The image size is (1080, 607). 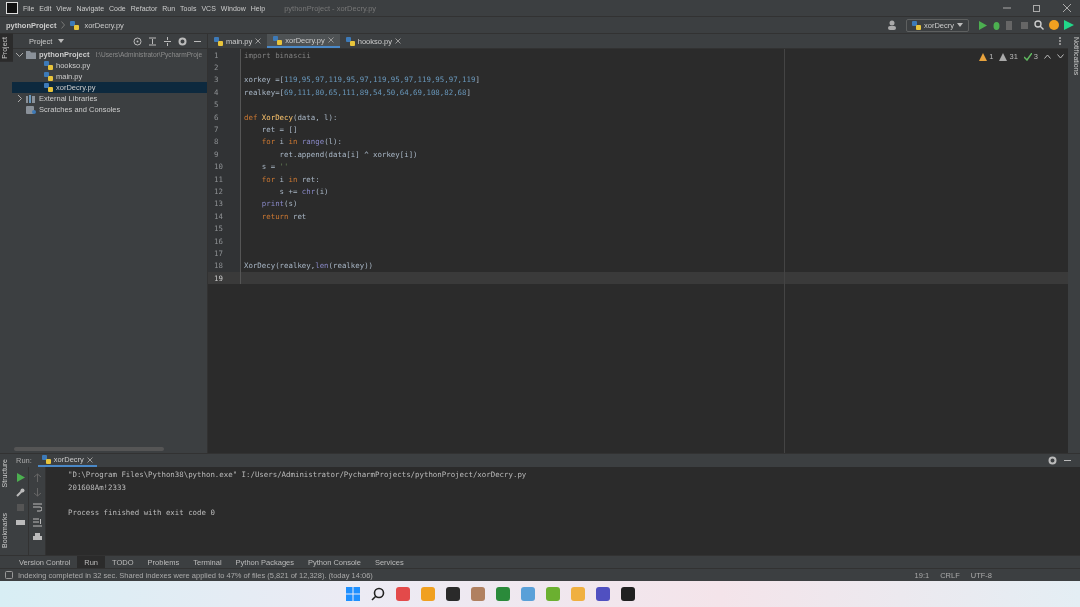 What do you see at coordinates (9, 575) in the screenshot?
I see `status-icon` at bounding box center [9, 575].